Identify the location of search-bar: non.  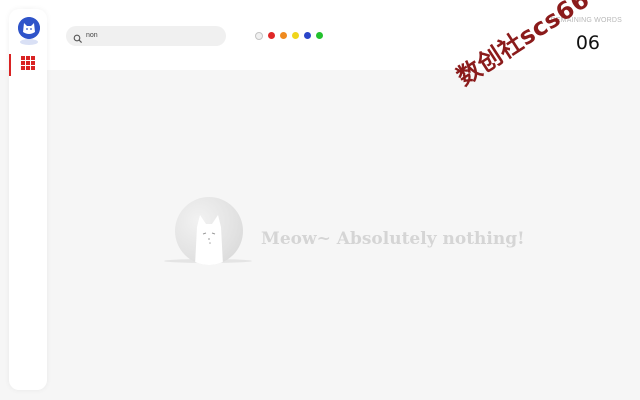
(146, 36).